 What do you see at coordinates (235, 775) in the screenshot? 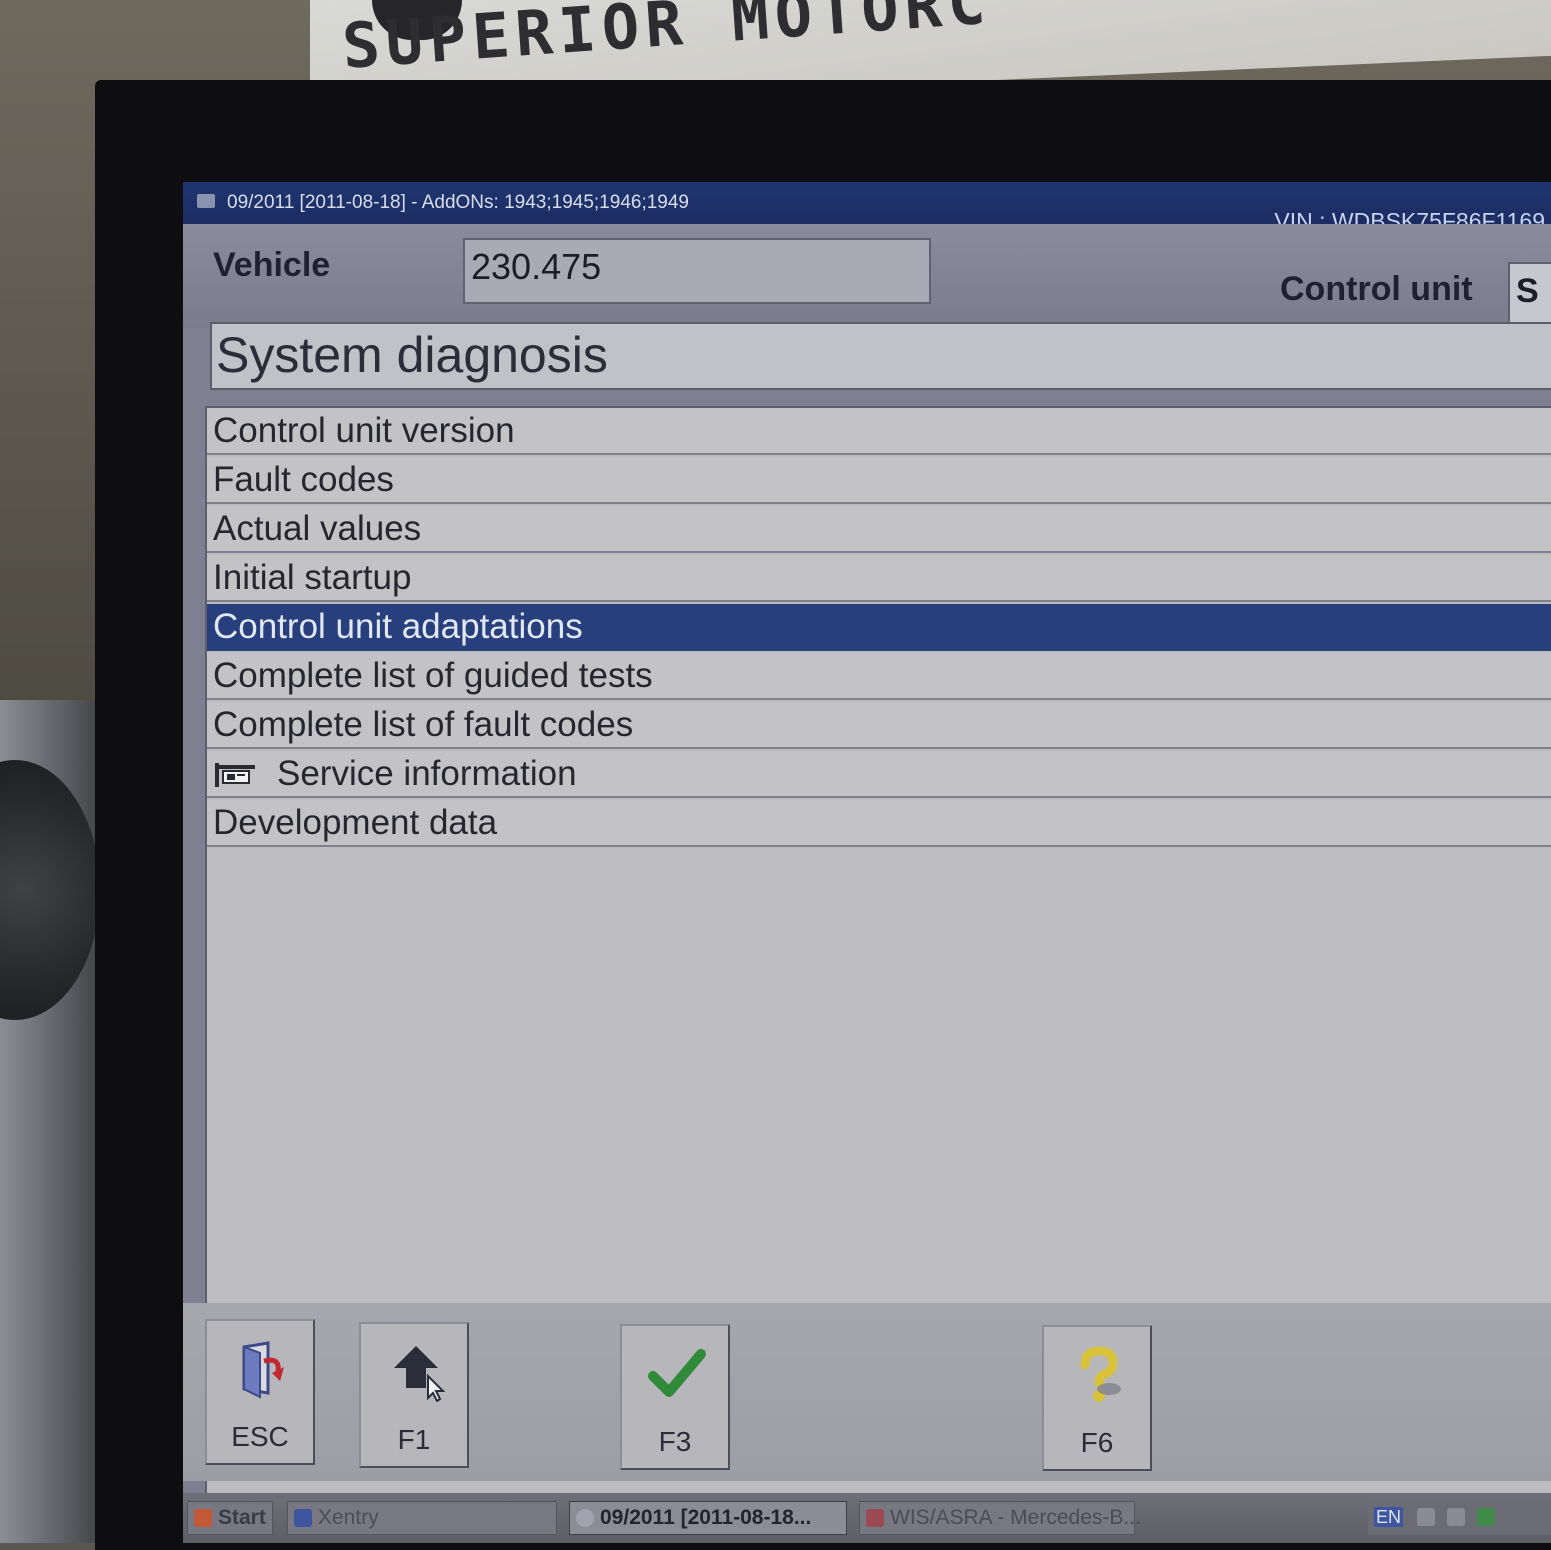
I see `service-info-icon` at bounding box center [235, 775].